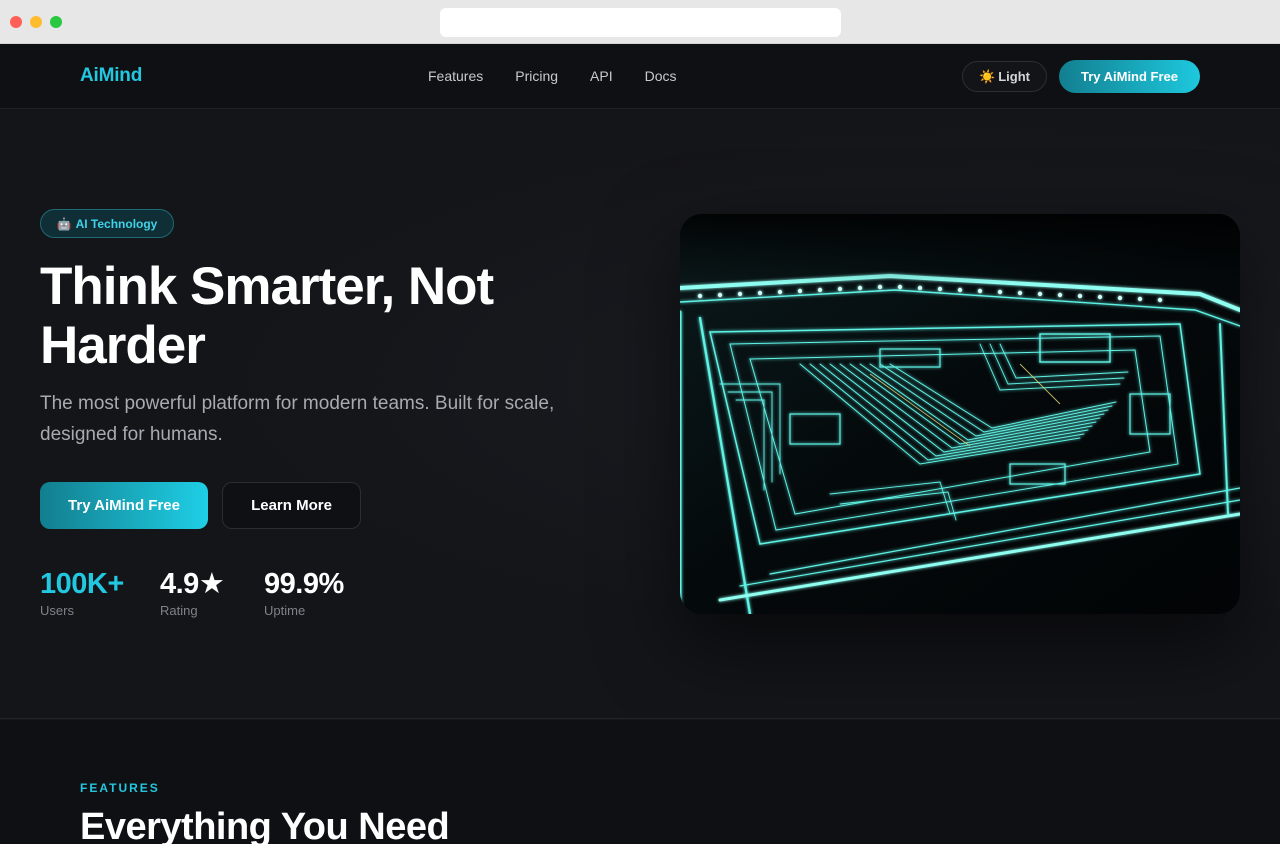 This screenshot has height=844, width=1280. I want to click on stat-uptime: 99.9% Uptime, so click(304, 592).